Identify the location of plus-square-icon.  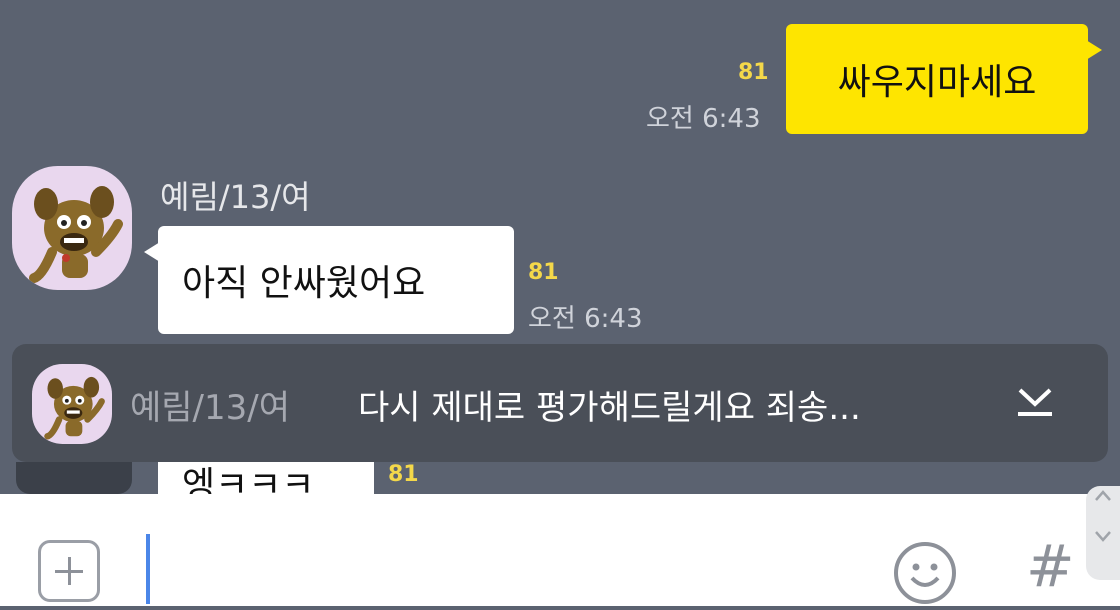
(69, 571).